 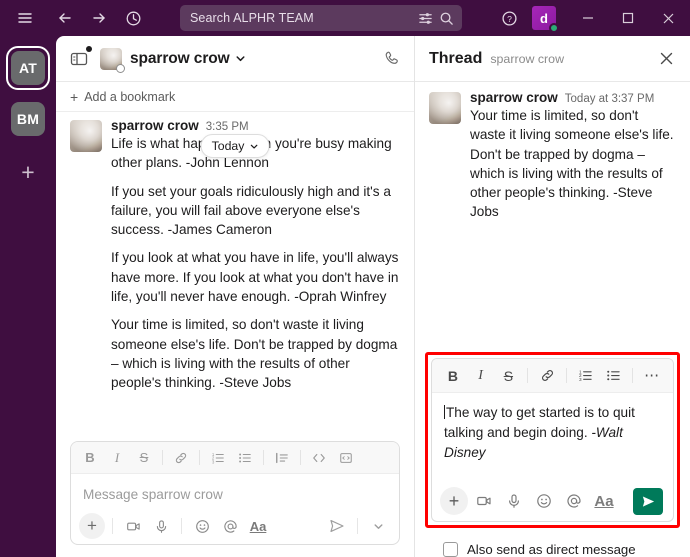 What do you see at coordinates (80, 57) in the screenshot?
I see `panel-toggle-icon` at bounding box center [80, 57].